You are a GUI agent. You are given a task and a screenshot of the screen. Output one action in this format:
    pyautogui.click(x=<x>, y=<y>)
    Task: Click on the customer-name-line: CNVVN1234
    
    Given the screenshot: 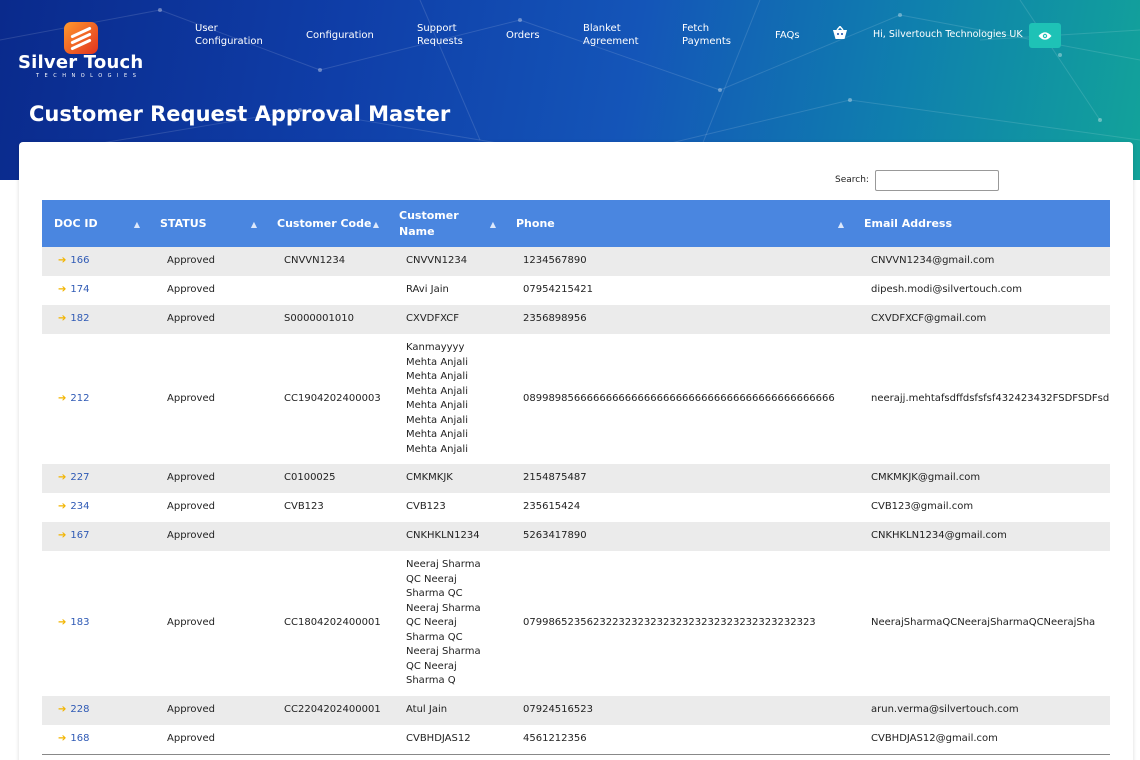 What is the action you would take?
    pyautogui.click(x=437, y=261)
    